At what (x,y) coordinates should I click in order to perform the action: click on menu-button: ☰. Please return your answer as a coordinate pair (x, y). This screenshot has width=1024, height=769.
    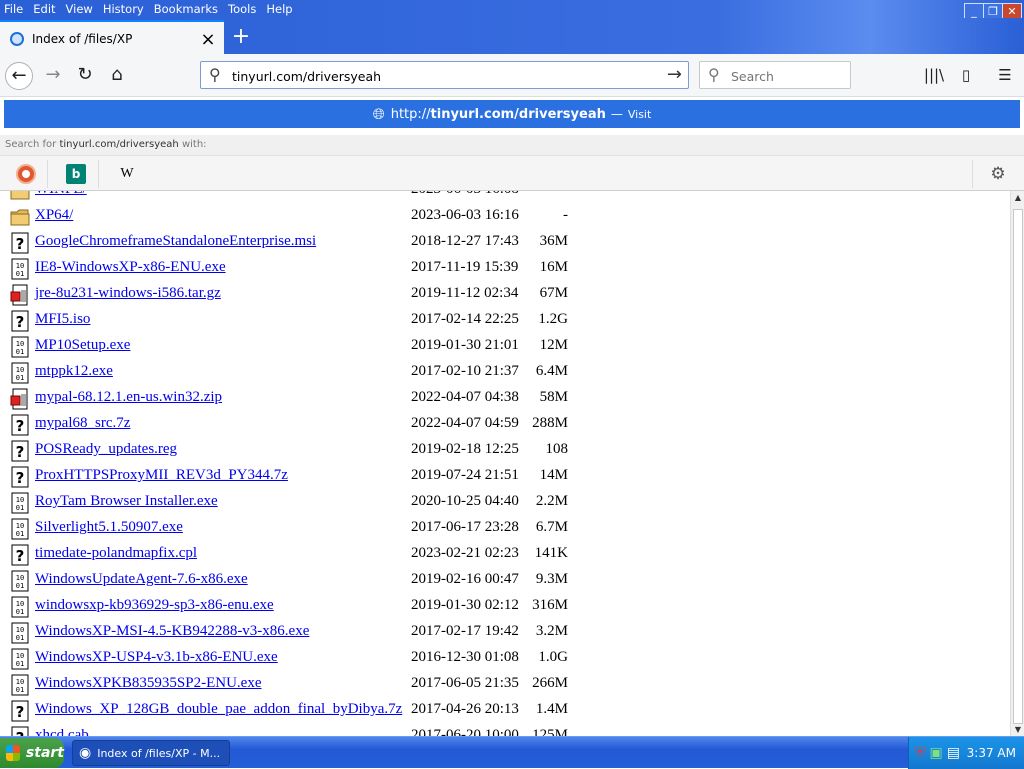
    Looking at the image, I should click on (1005, 75).